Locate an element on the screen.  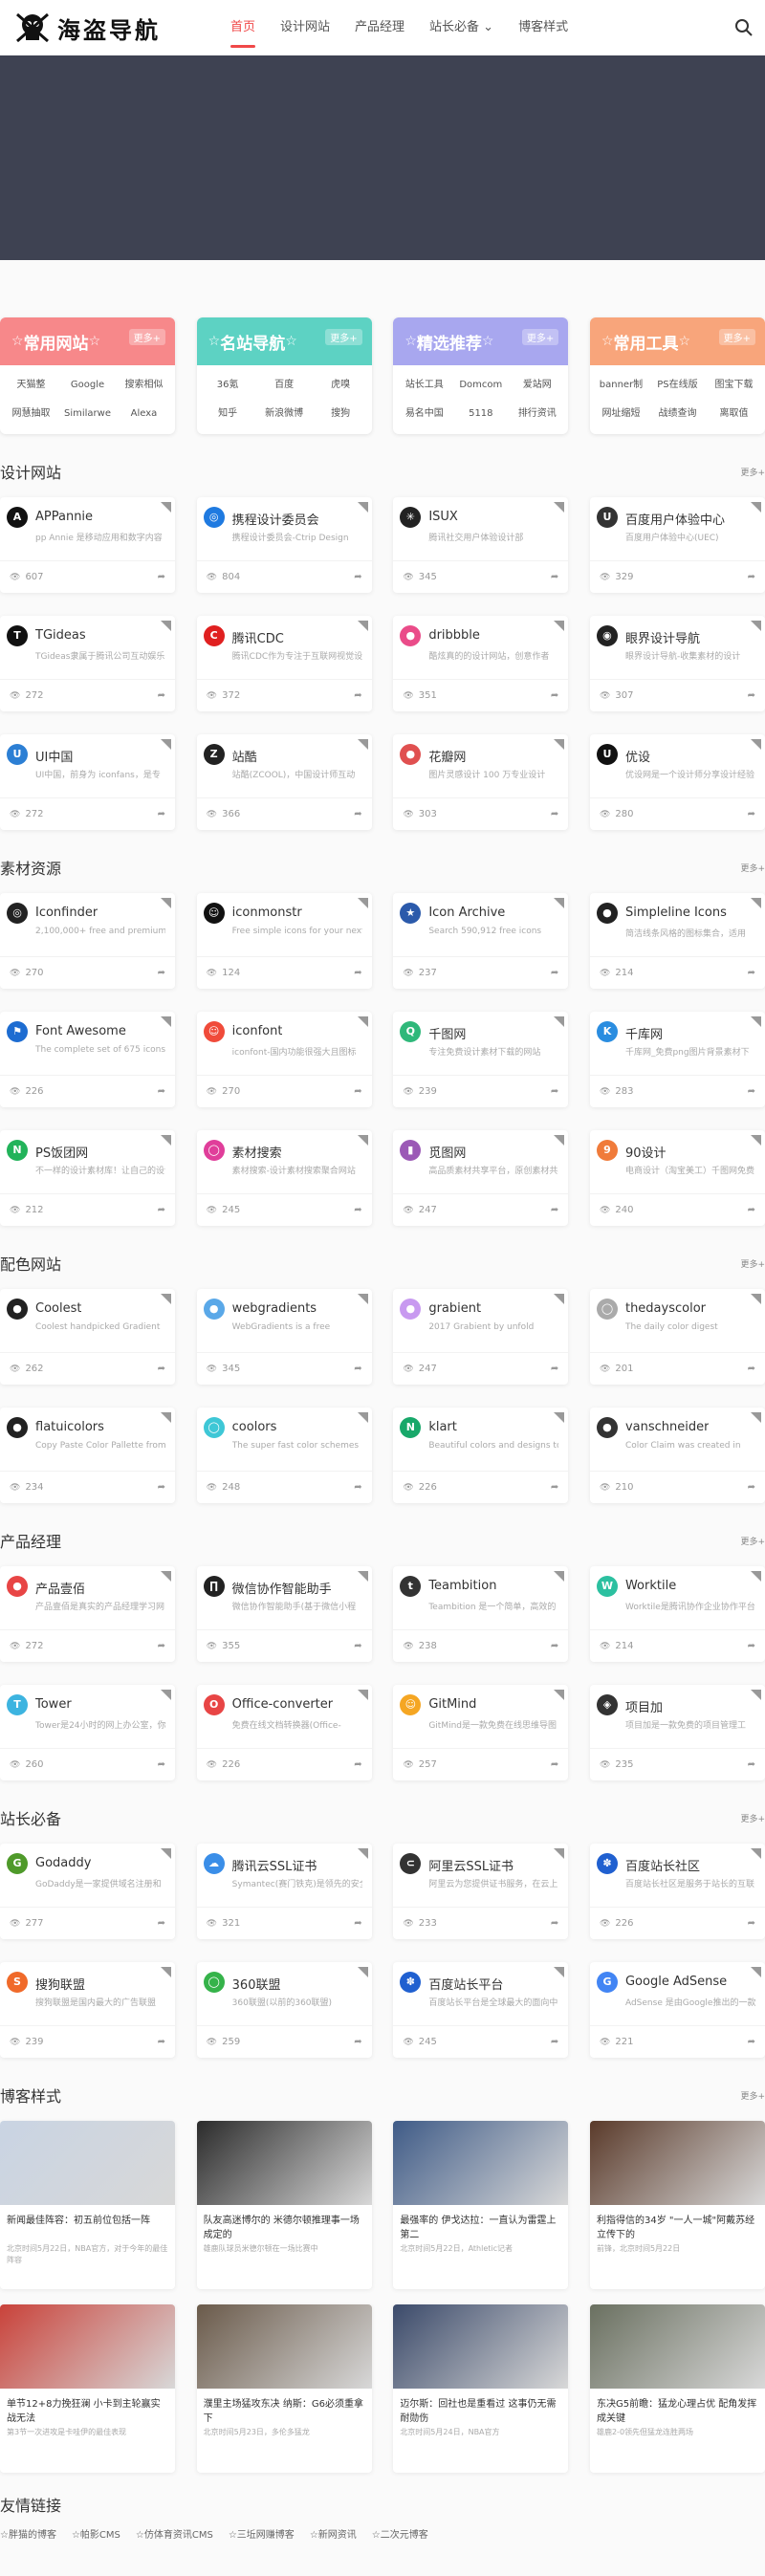
category-link: PS在线版 is located at coordinates (678, 385).